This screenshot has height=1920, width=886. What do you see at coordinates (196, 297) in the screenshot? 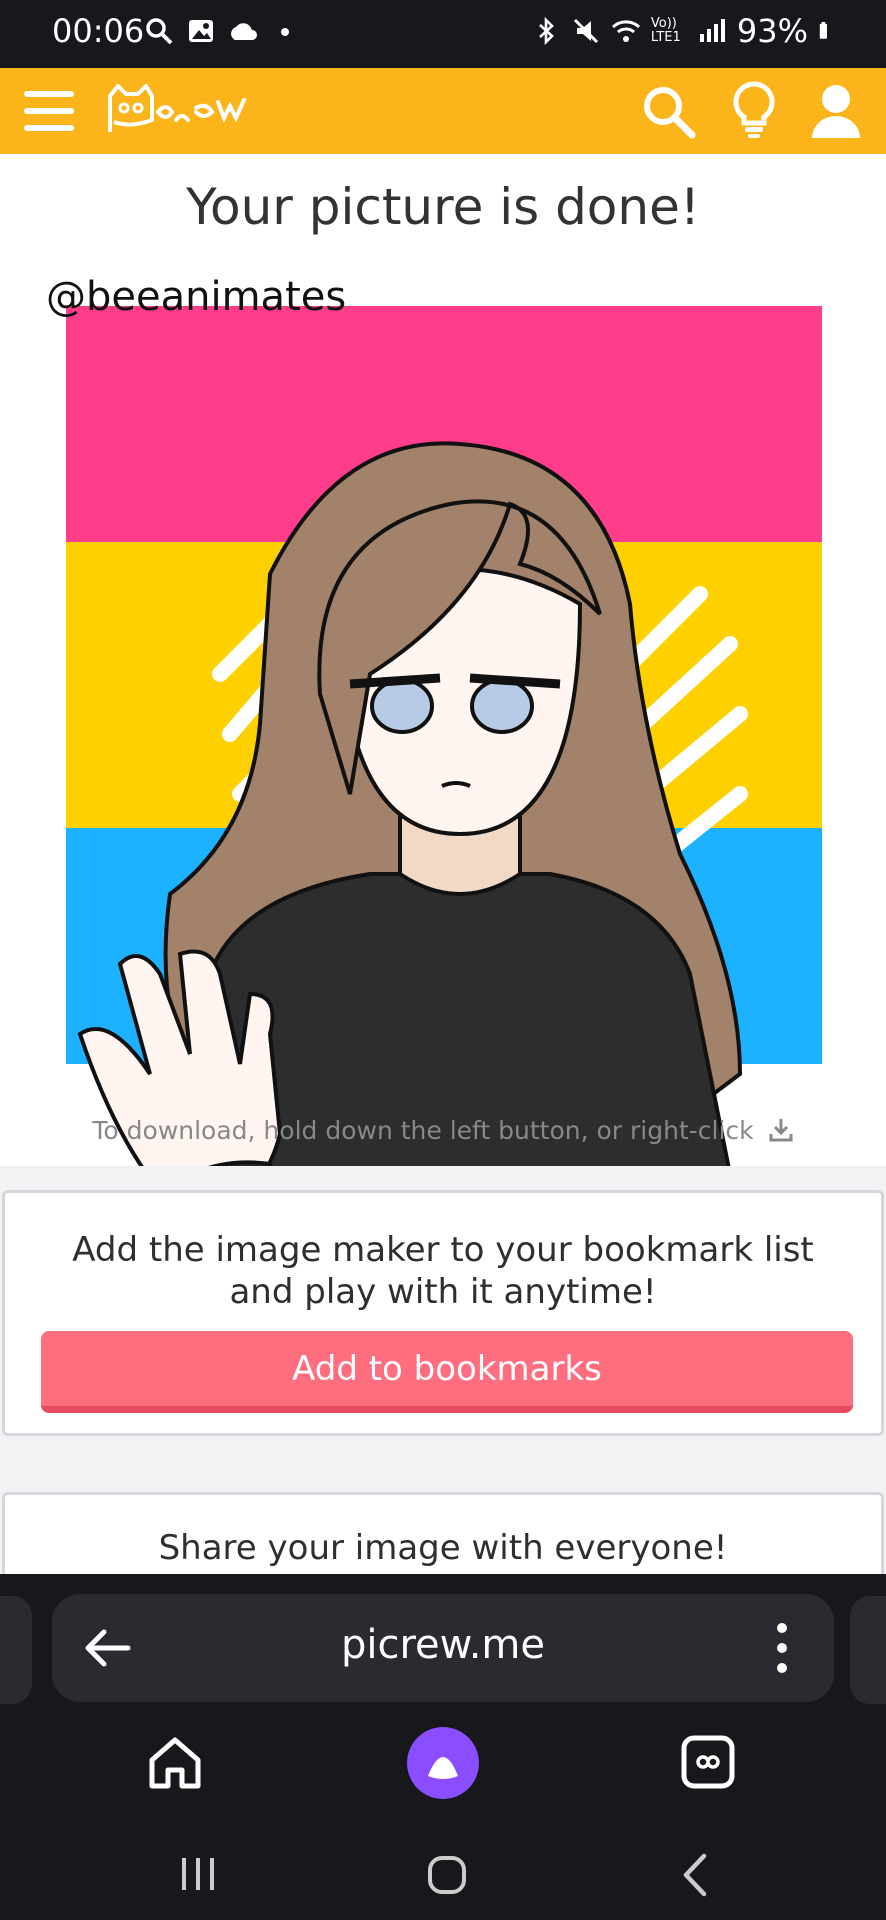
I see `artwork-signature: @beeanimates` at bounding box center [196, 297].